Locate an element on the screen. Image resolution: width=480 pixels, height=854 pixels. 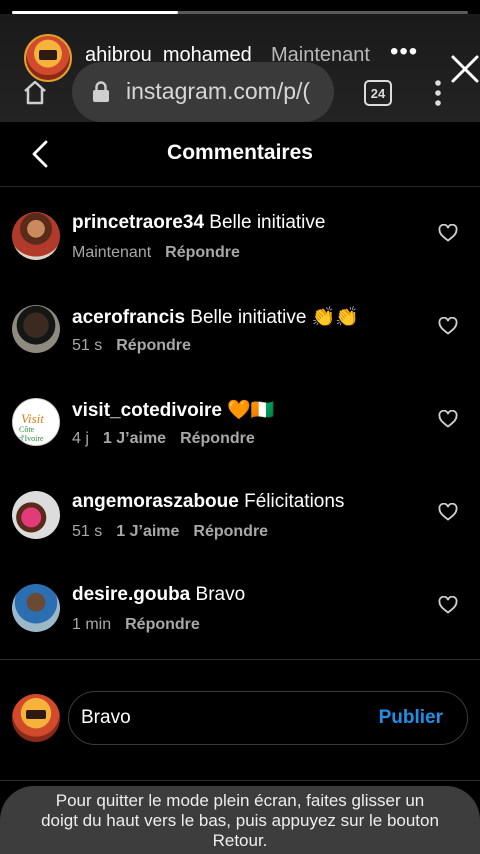
comment-time: 1 min is located at coordinates (92, 624).